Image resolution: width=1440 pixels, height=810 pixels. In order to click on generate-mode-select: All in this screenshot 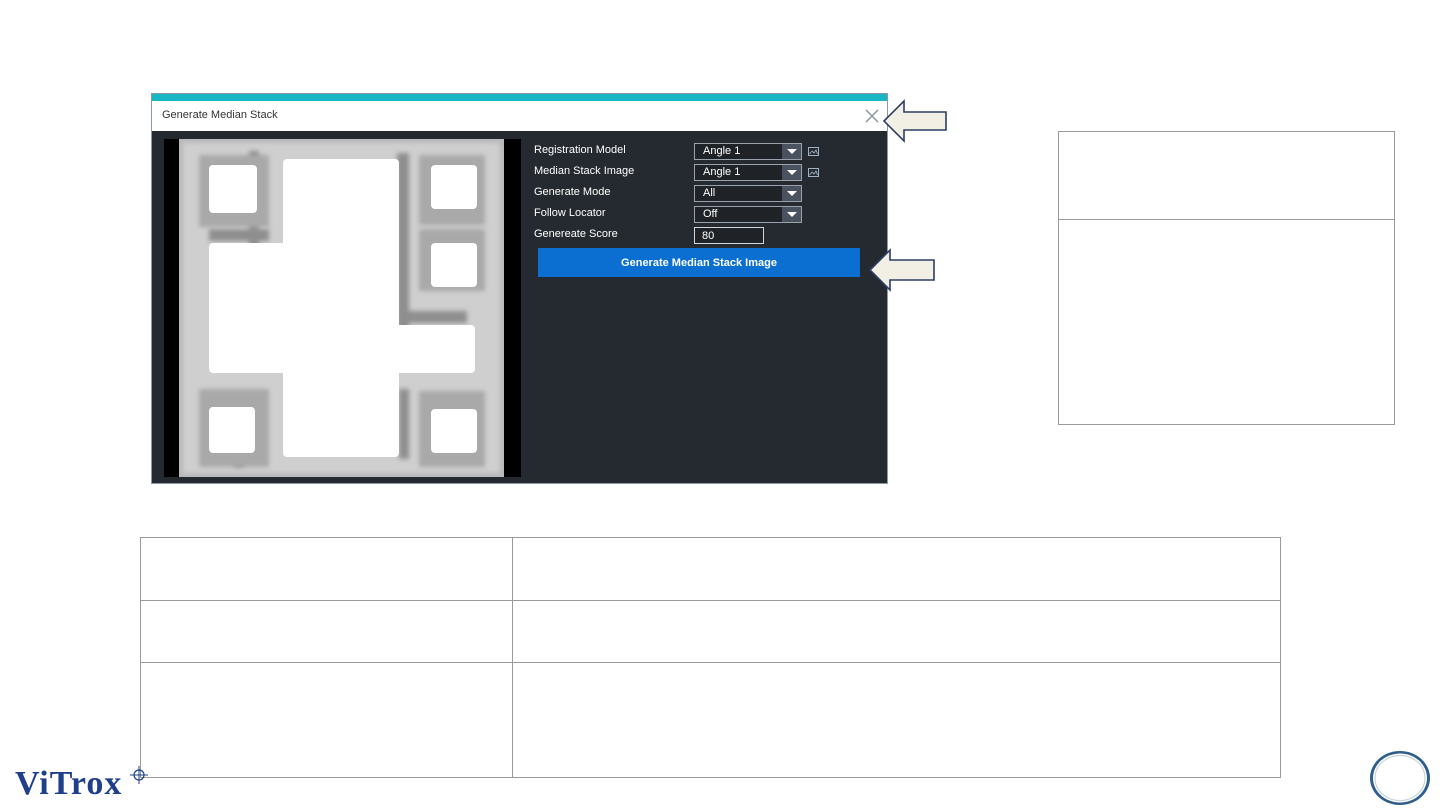, I will do `click(748, 193)`.